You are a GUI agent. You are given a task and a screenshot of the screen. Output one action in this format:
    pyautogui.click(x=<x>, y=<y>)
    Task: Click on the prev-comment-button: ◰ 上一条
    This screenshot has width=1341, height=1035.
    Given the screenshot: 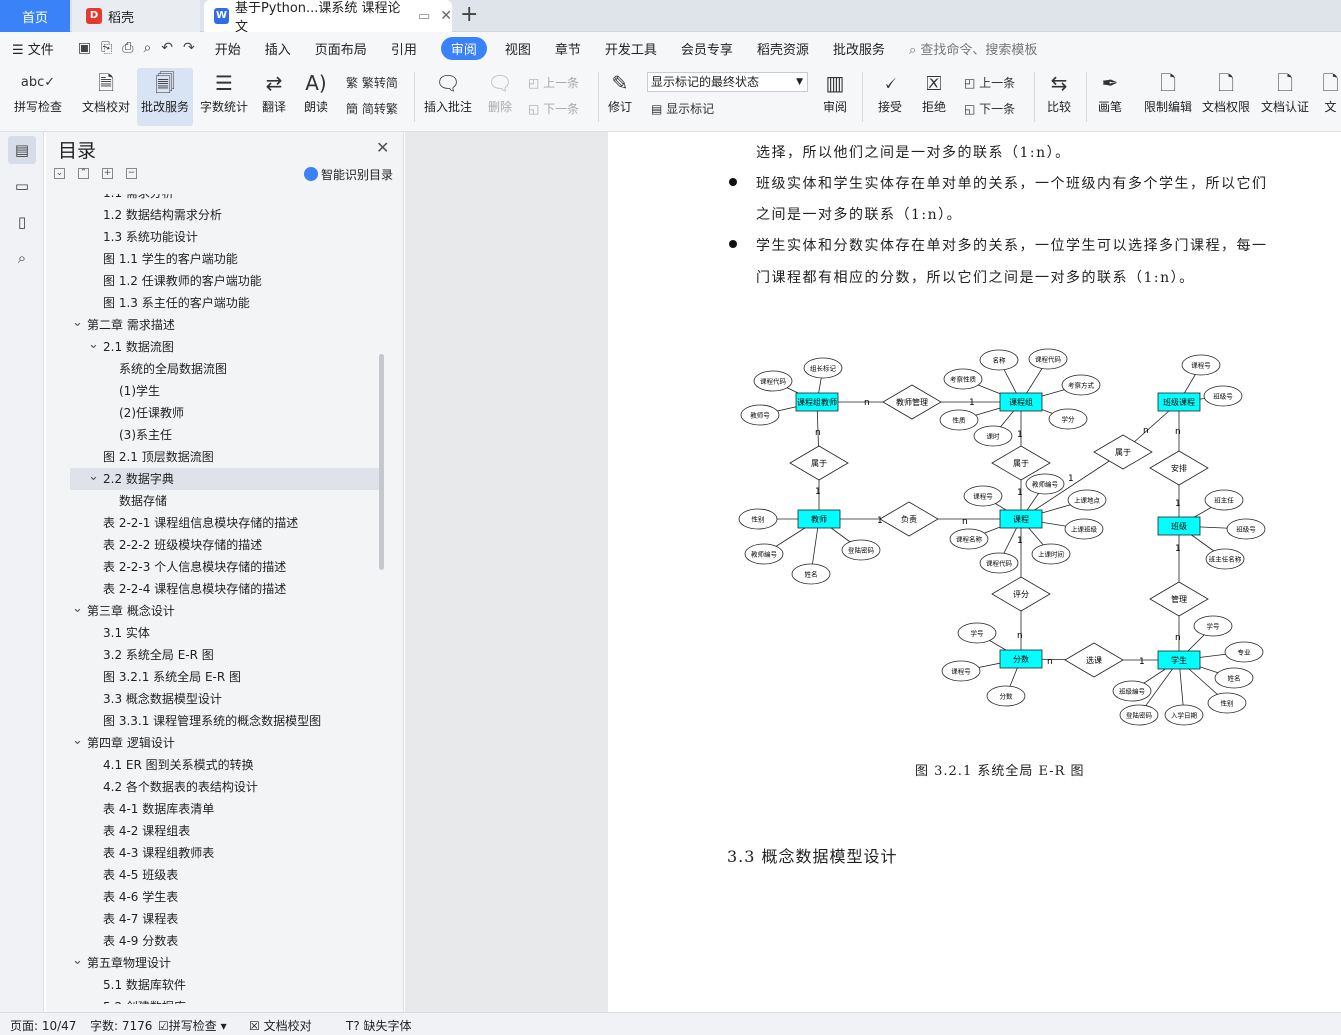 What is the action you would take?
    pyautogui.click(x=553, y=82)
    